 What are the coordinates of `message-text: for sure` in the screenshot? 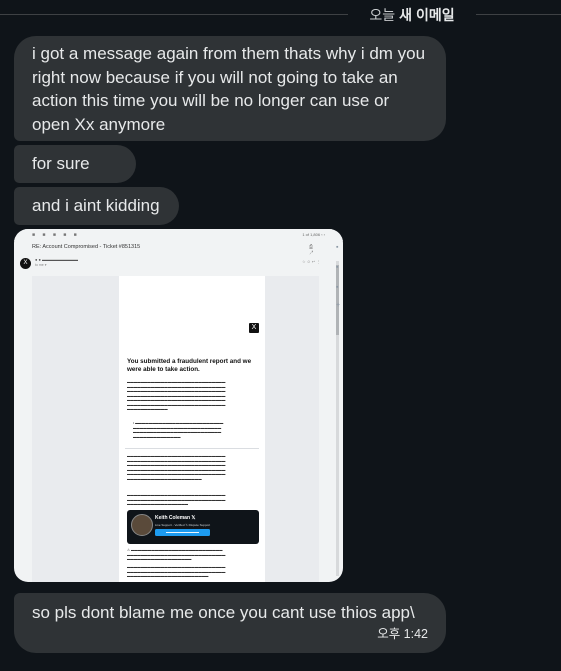 It's located at (61, 163).